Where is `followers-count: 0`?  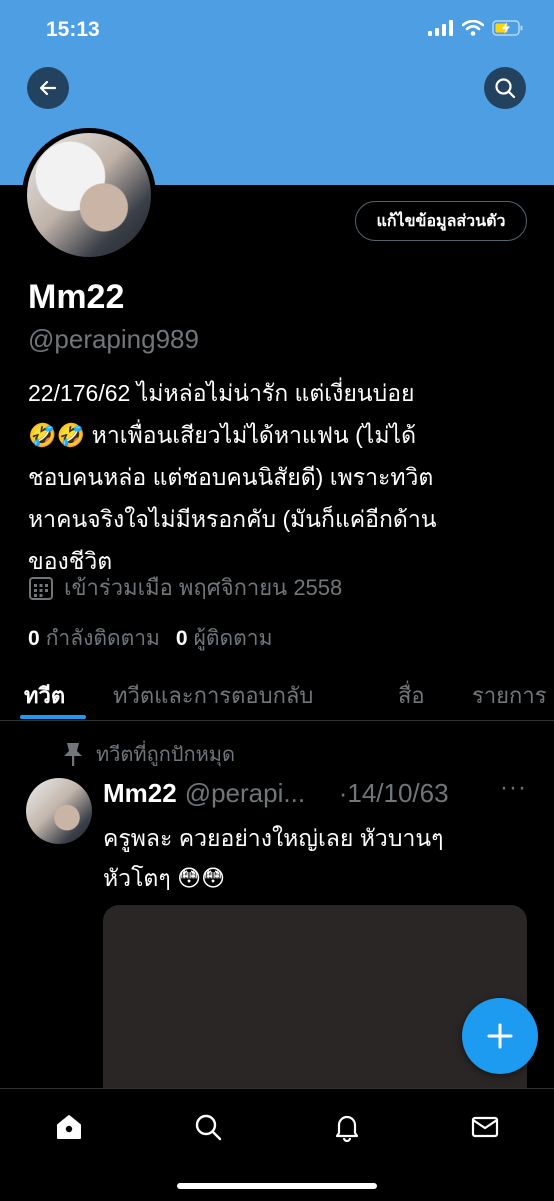
followers-count: 0 is located at coordinates (181, 638).